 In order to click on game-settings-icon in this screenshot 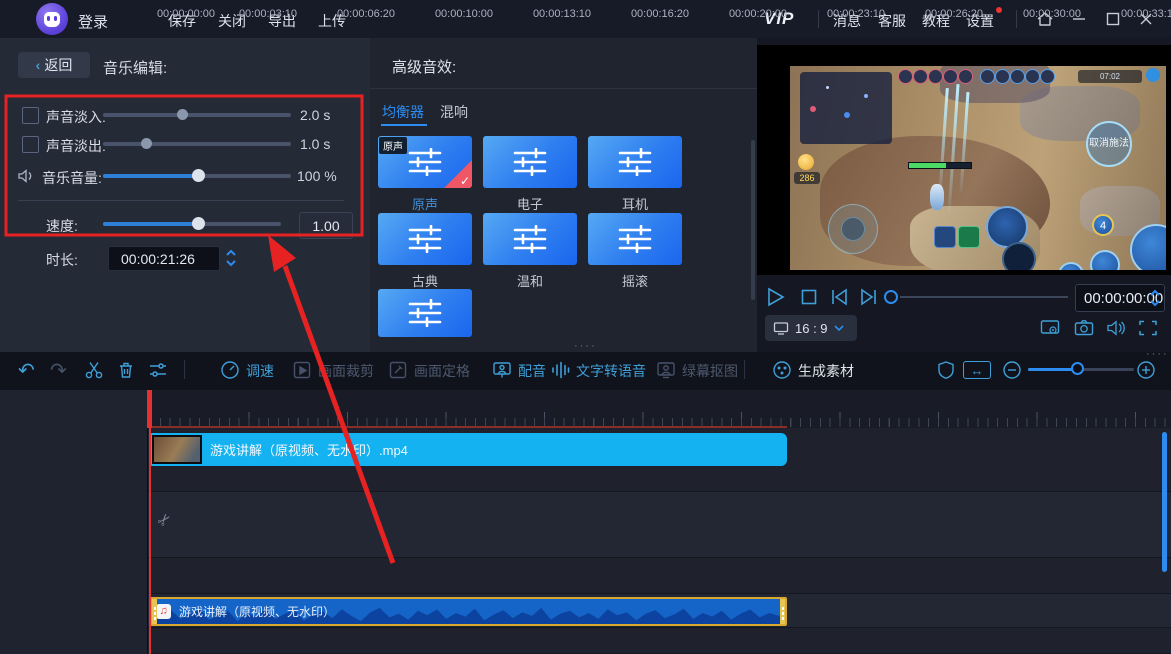, I will do `click(1153, 75)`.